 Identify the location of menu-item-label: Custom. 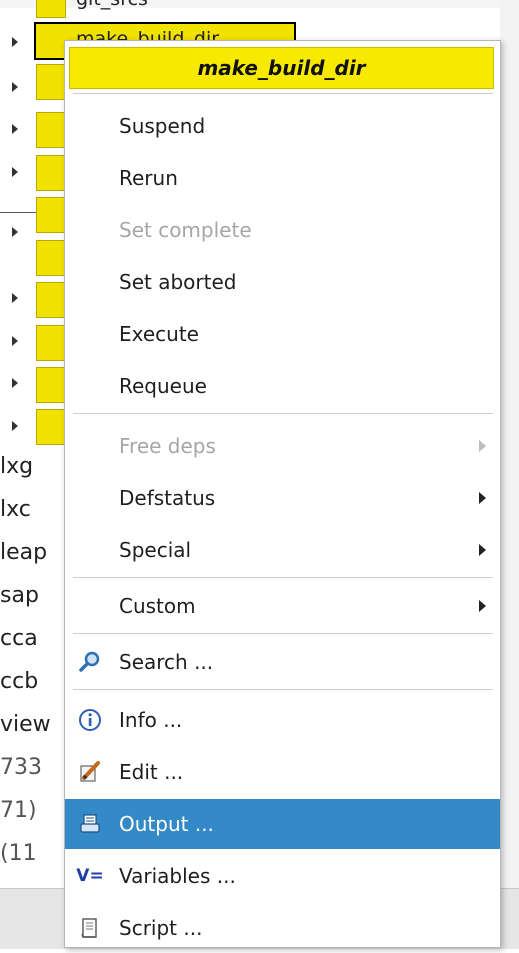
(157, 606).